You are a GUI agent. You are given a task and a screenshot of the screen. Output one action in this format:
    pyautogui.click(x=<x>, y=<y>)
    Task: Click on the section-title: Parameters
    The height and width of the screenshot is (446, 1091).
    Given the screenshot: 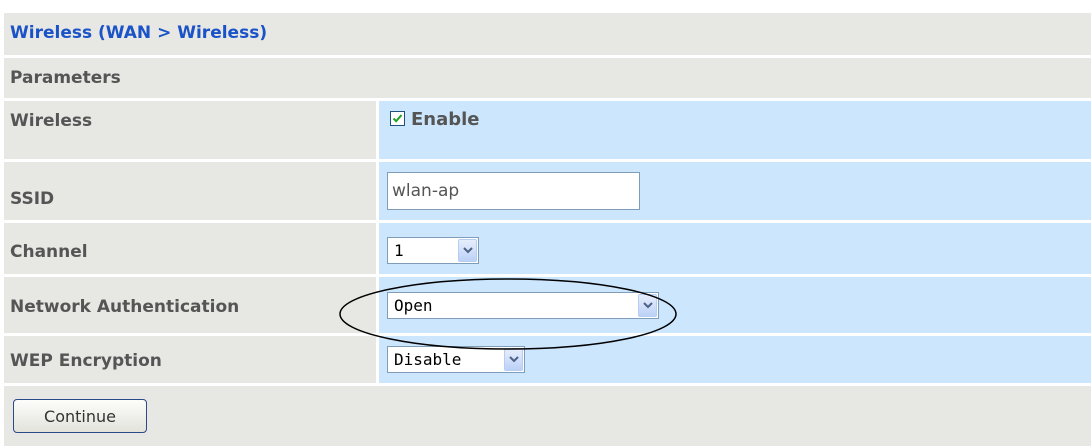 What is the action you would take?
    pyautogui.click(x=65, y=78)
    